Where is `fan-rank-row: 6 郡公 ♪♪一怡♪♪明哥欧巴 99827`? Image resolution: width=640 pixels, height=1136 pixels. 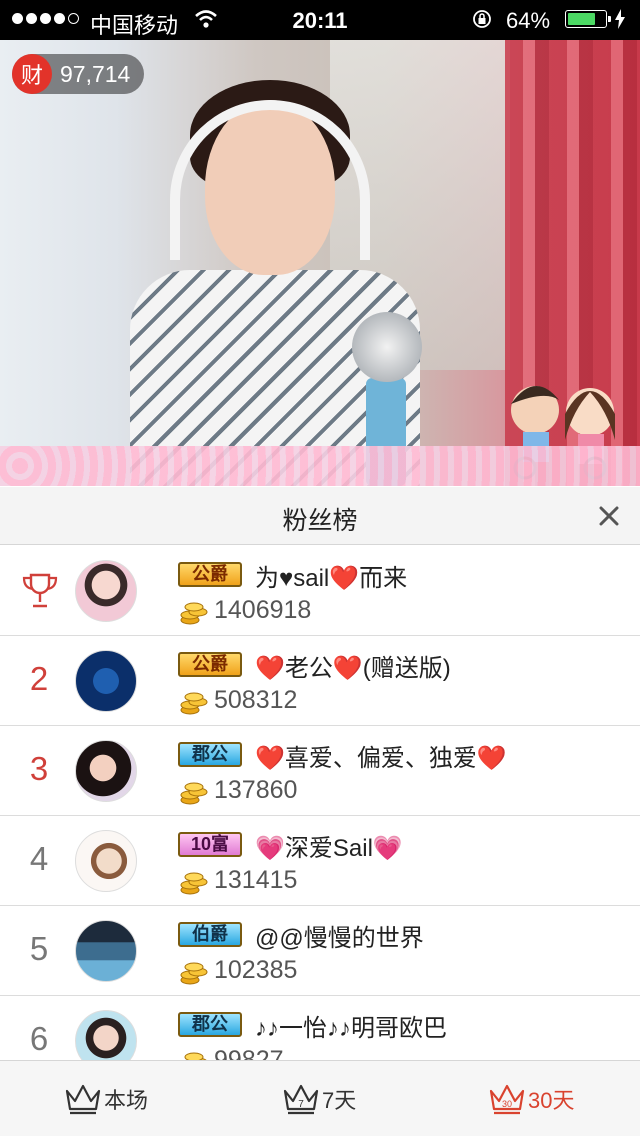
fan-rank-row: 6 郡公 ♪♪一怡♪♪明哥欧巴 99827 is located at coordinates (320, 1028).